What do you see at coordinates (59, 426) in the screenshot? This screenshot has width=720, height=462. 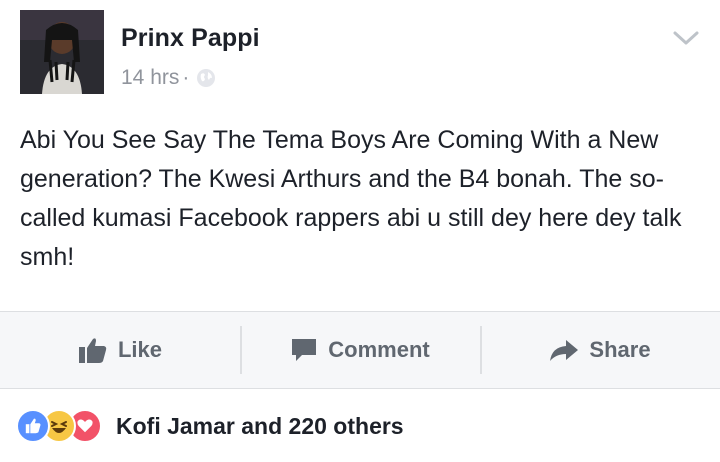 I see `reaction-icons` at bounding box center [59, 426].